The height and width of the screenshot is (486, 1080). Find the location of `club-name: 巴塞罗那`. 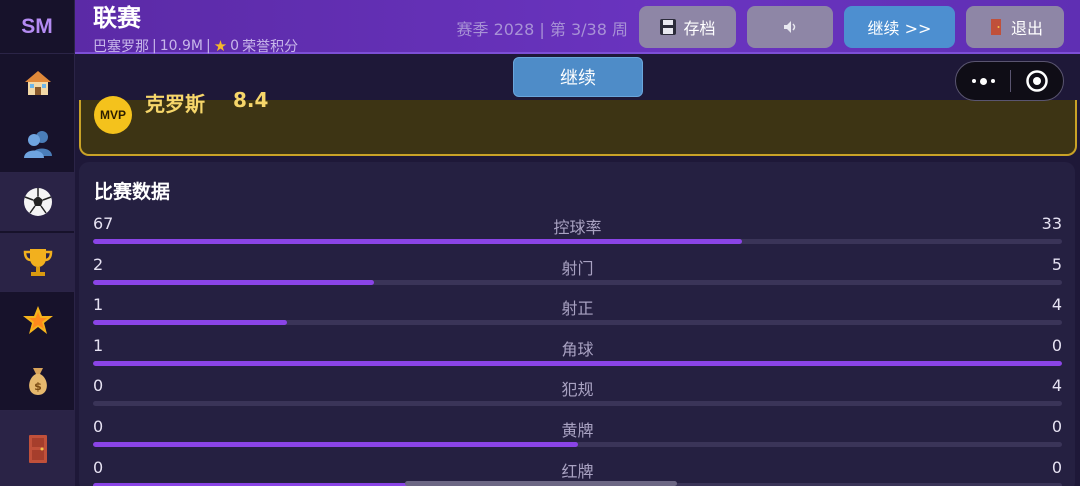

club-name: 巴塞罗那 is located at coordinates (121, 47).